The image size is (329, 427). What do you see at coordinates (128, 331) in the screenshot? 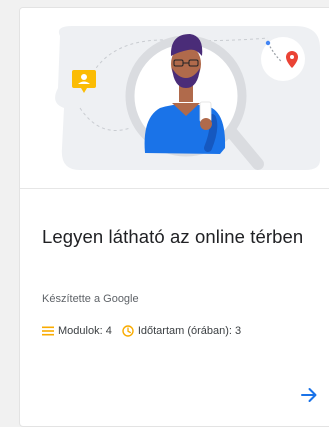
I see `clock-icon` at bounding box center [128, 331].